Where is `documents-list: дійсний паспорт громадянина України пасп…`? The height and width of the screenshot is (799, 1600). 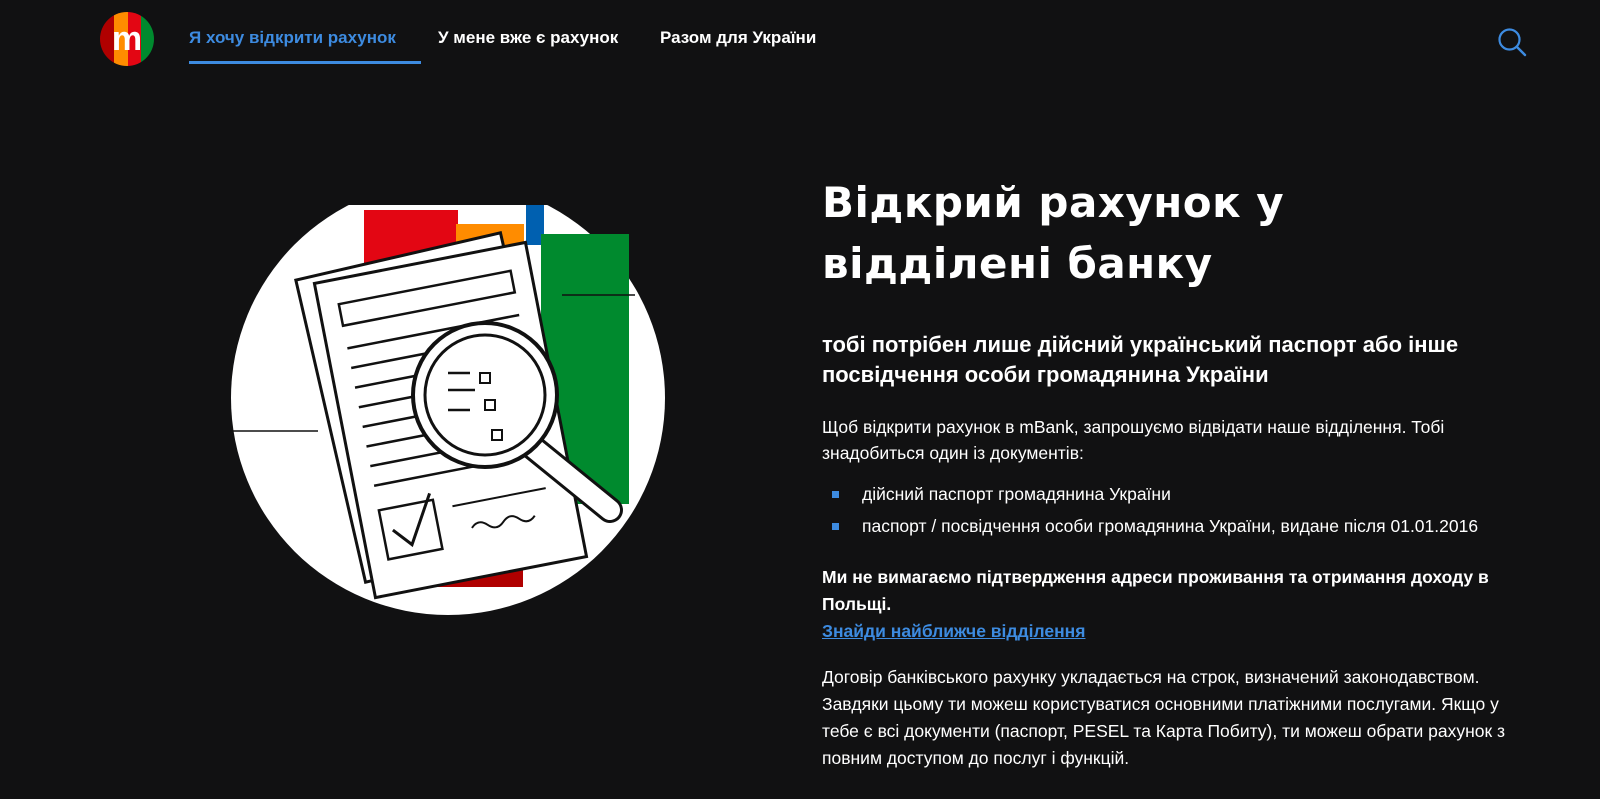
documents-list: дійсний паспорт громадянина України пасп… is located at coordinates (1172, 510).